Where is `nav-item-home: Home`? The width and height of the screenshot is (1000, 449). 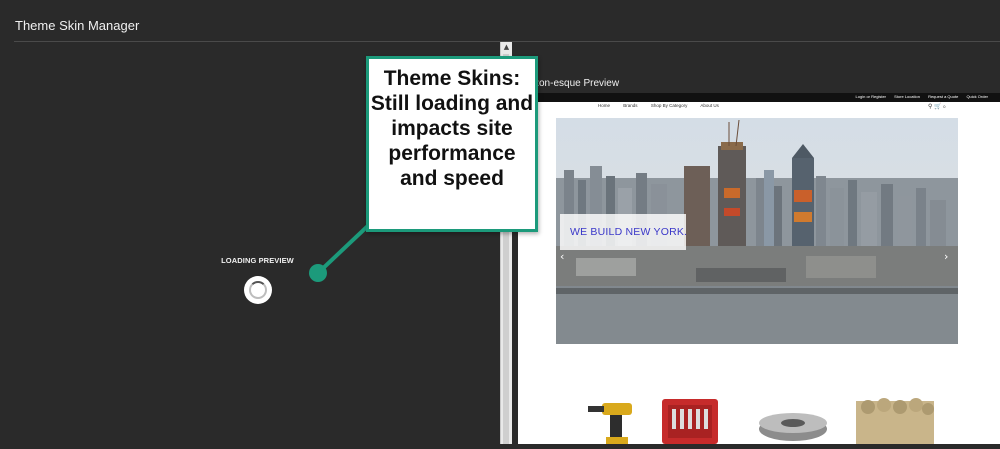
nav-item-home: Home is located at coordinates (604, 105).